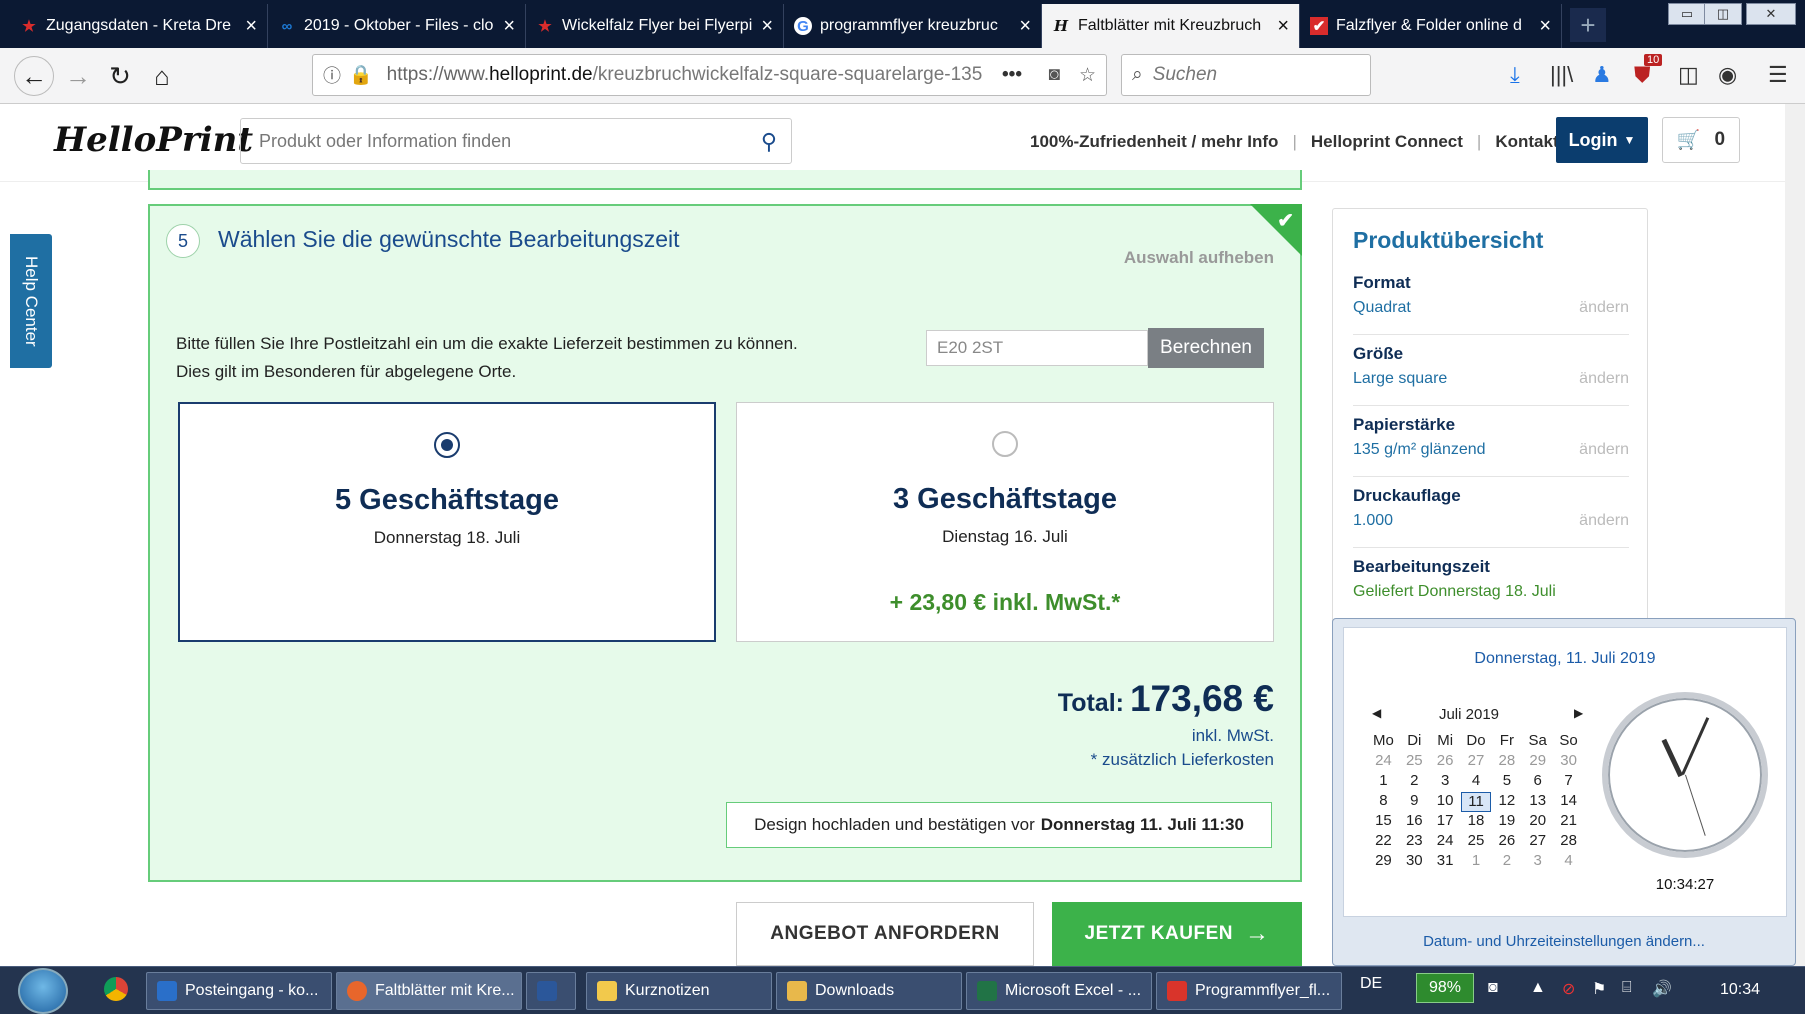 The width and height of the screenshot is (1805, 1014). I want to click on satisfaction-link: 100%-Zufriedenheit / mehr Info, so click(1154, 142).